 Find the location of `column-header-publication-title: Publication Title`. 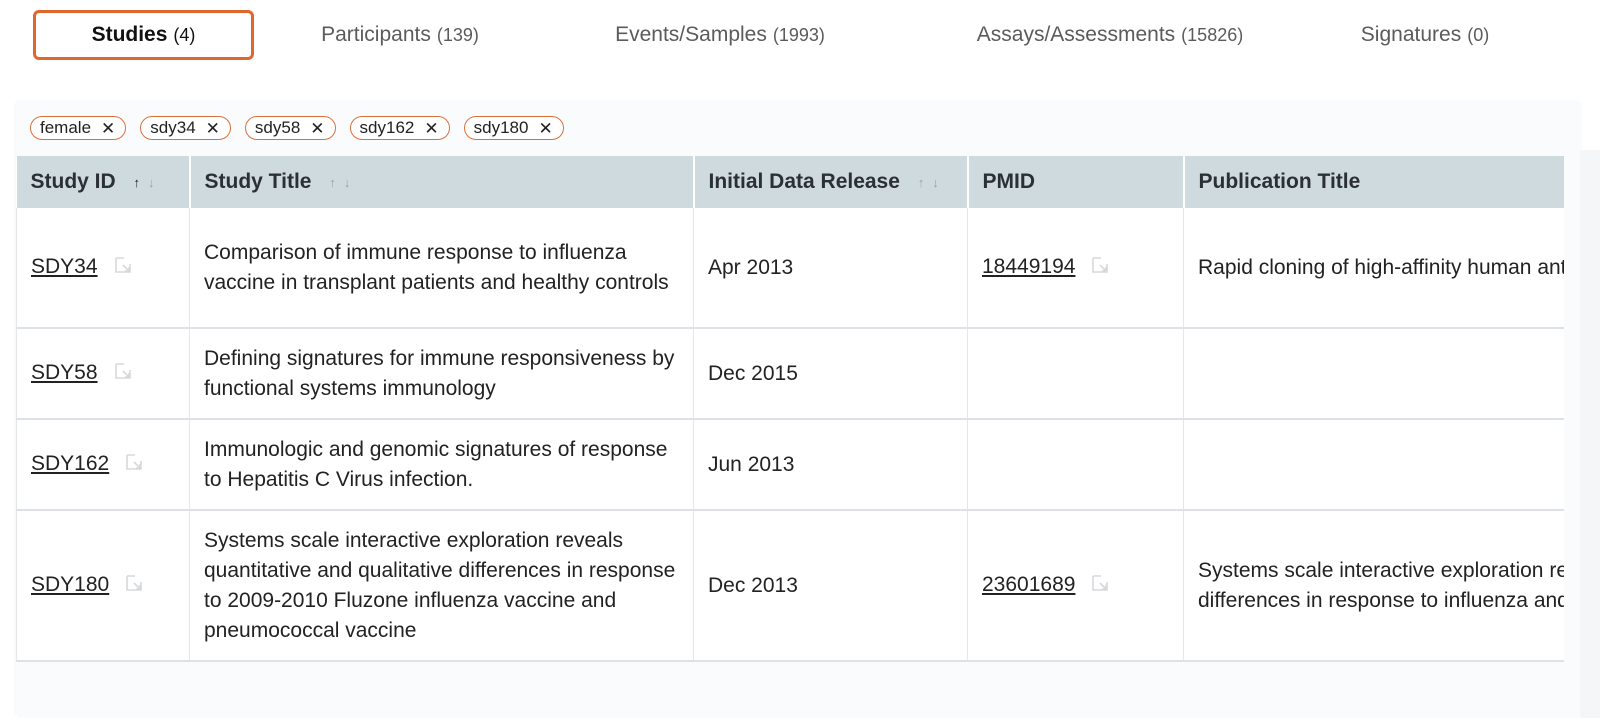

column-header-publication-title: Publication Title is located at coordinates (1373, 182).